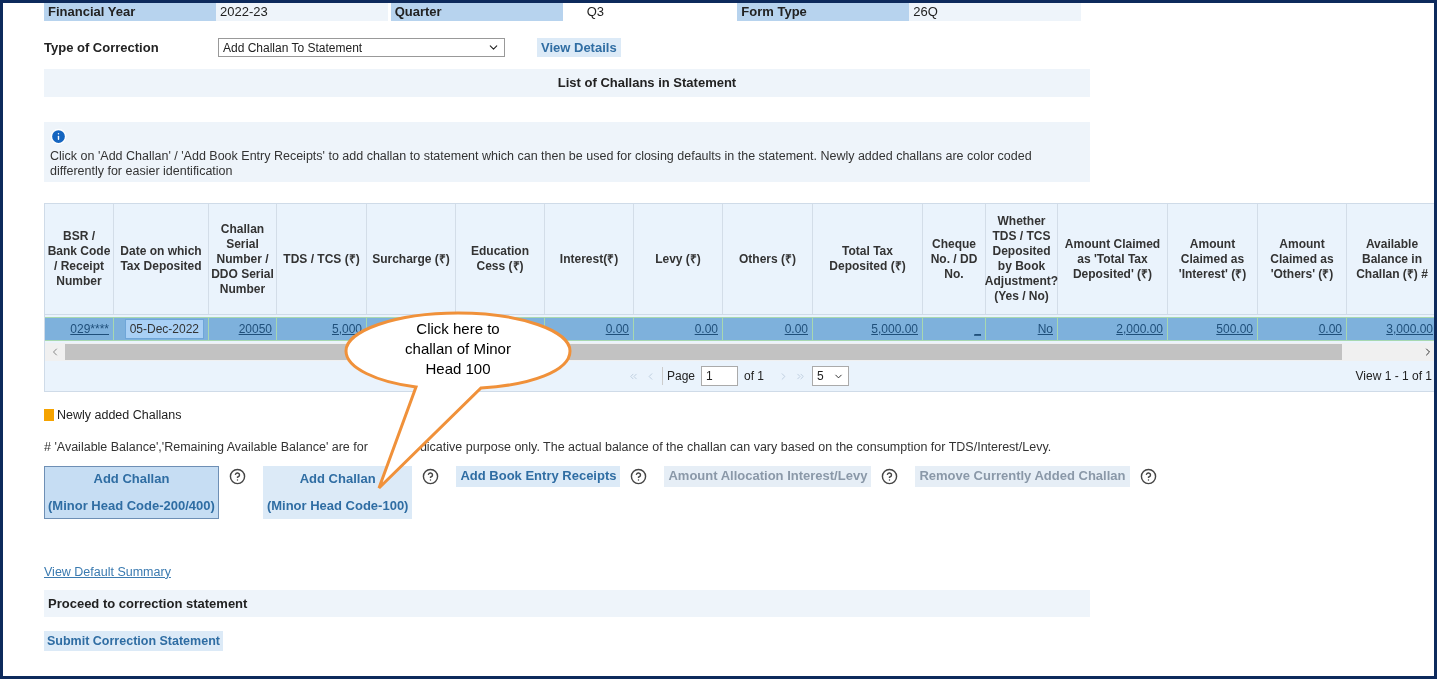 The height and width of the screenshot is (679, 1437). Describe the element at coordinates (1390, 259) in the screenshot. I see `column-header: Available Balance in Challan (₹) #` at that location.